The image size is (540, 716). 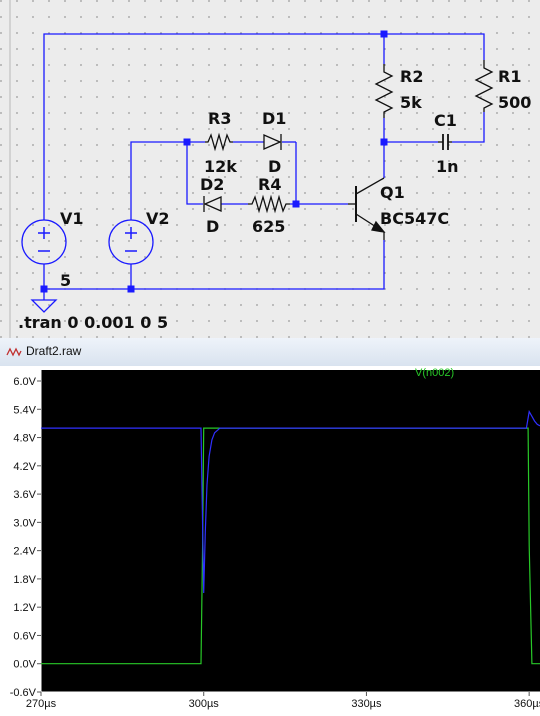 What do you see at coordinates (24, 552) in the screenshot?
I see `y-tick-label: 2.4V` at bounding box center [24, 552].